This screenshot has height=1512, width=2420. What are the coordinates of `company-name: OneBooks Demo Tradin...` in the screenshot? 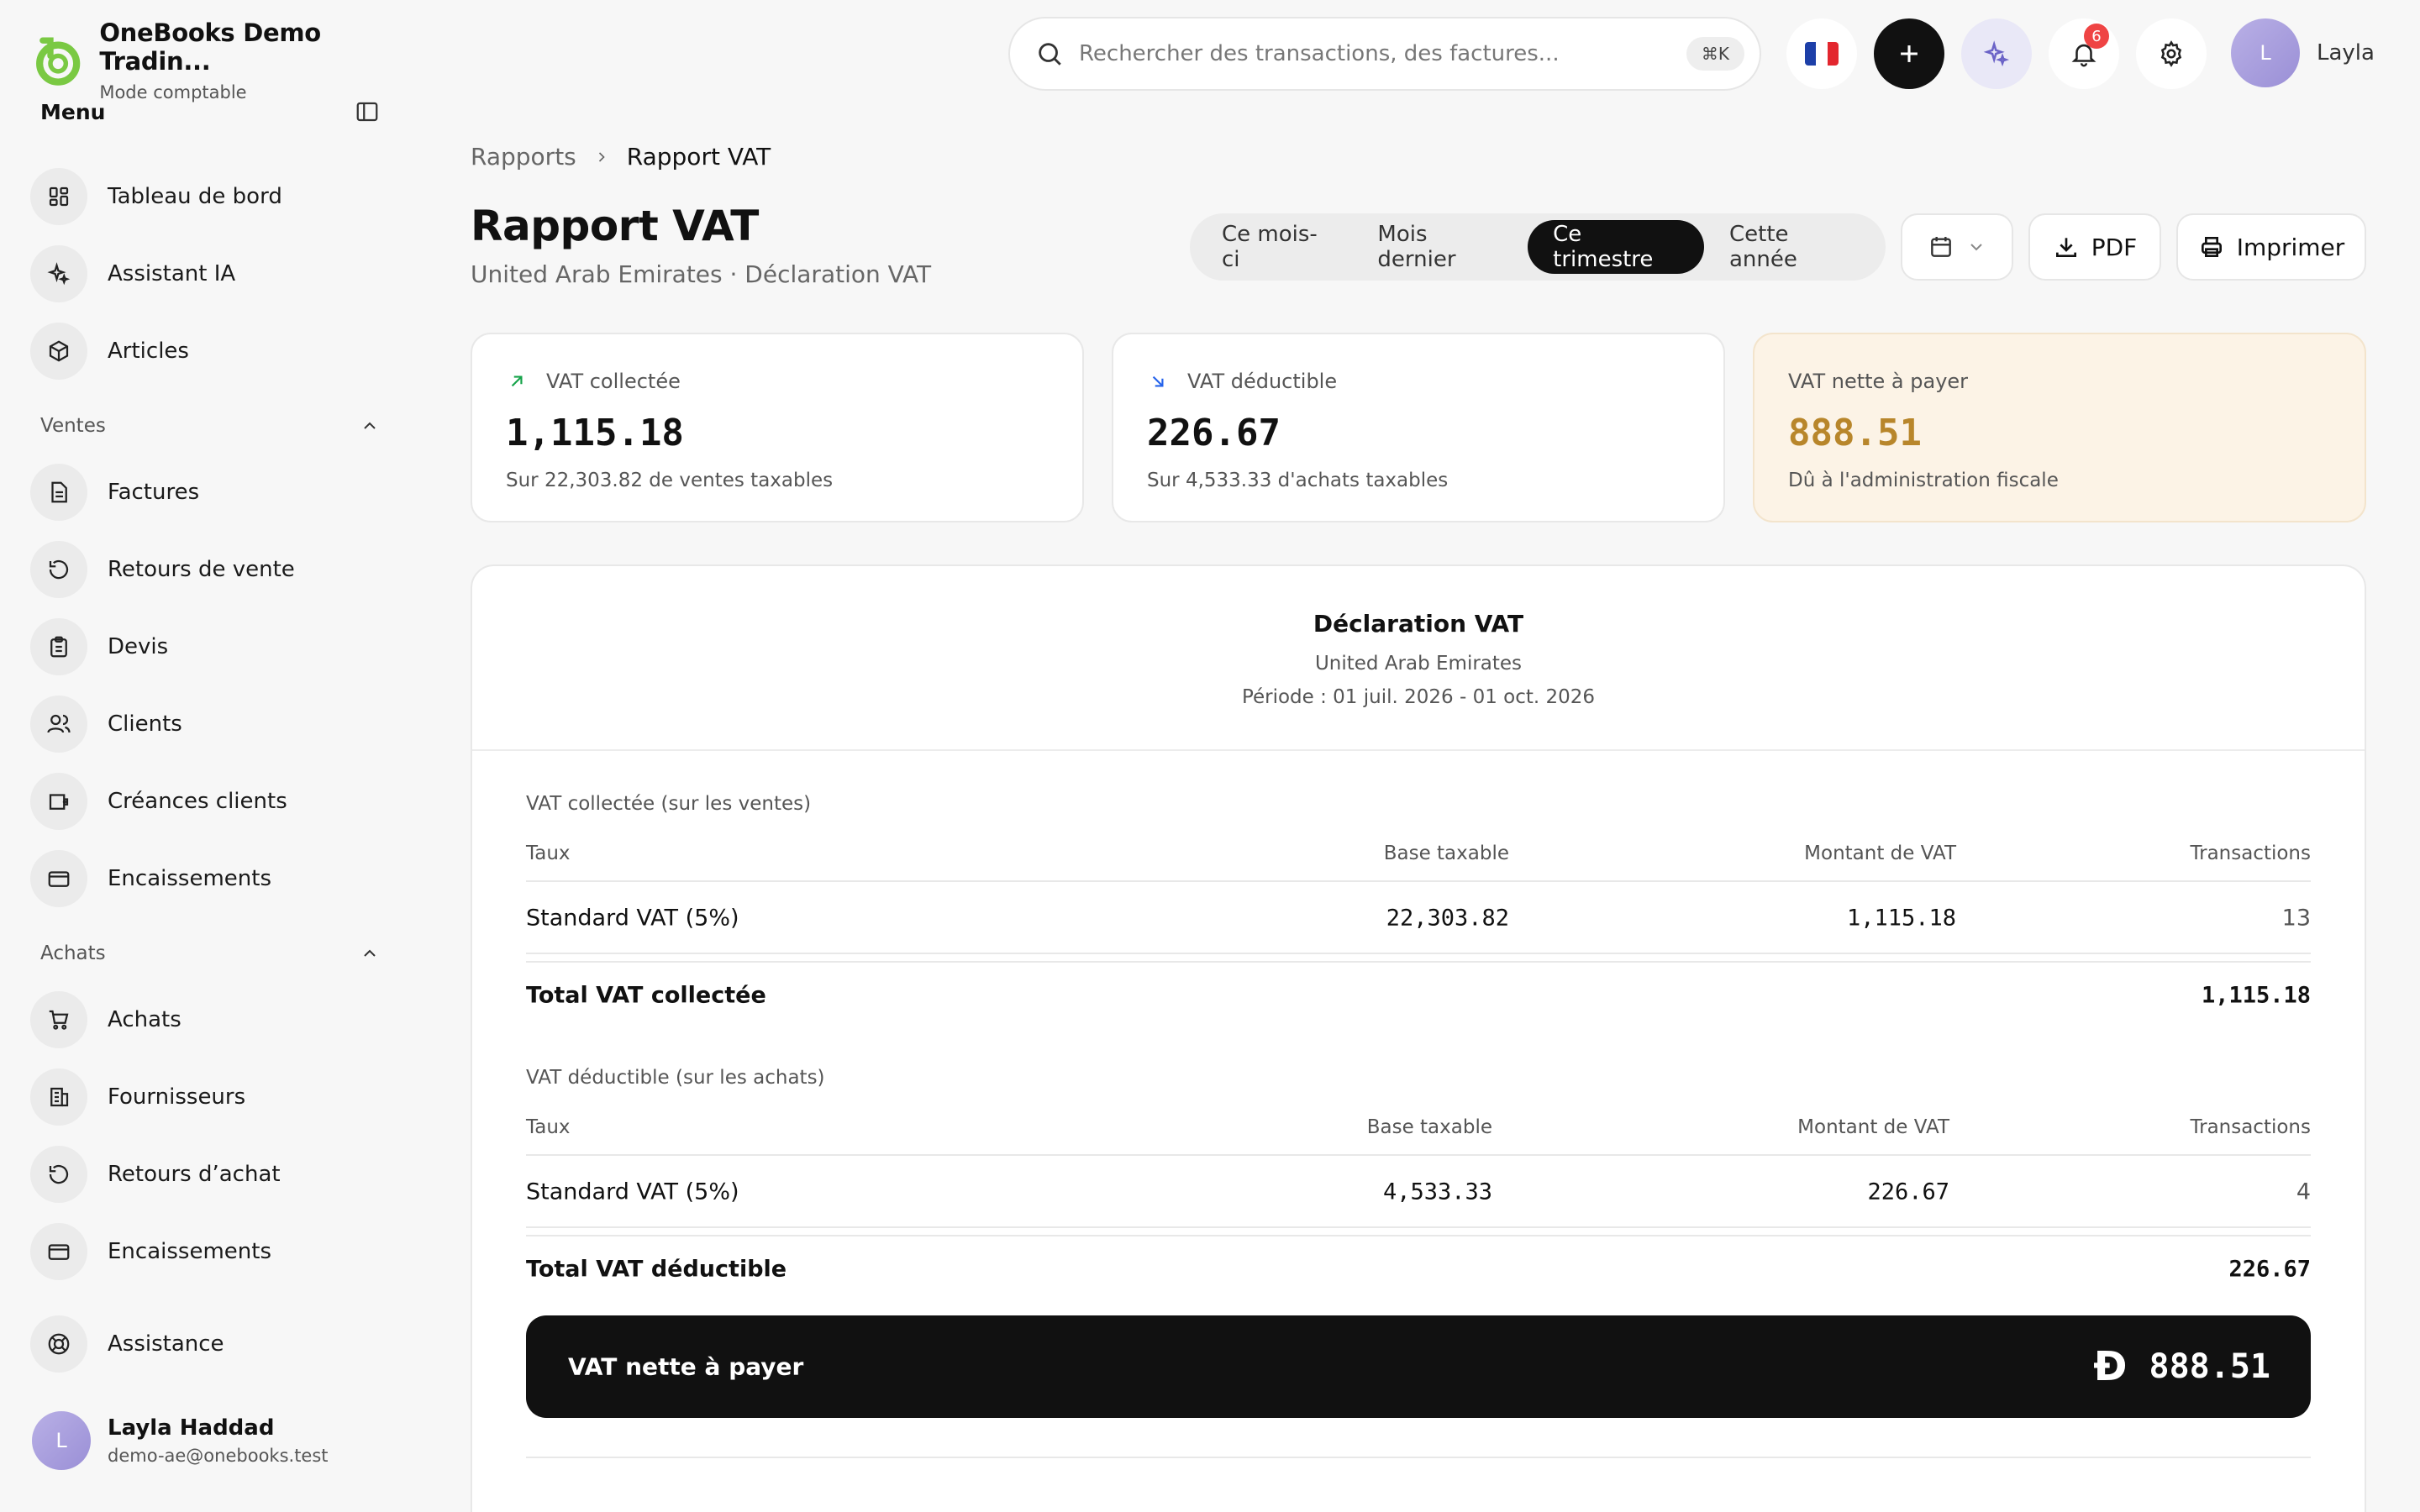 It's located at (210, 47).